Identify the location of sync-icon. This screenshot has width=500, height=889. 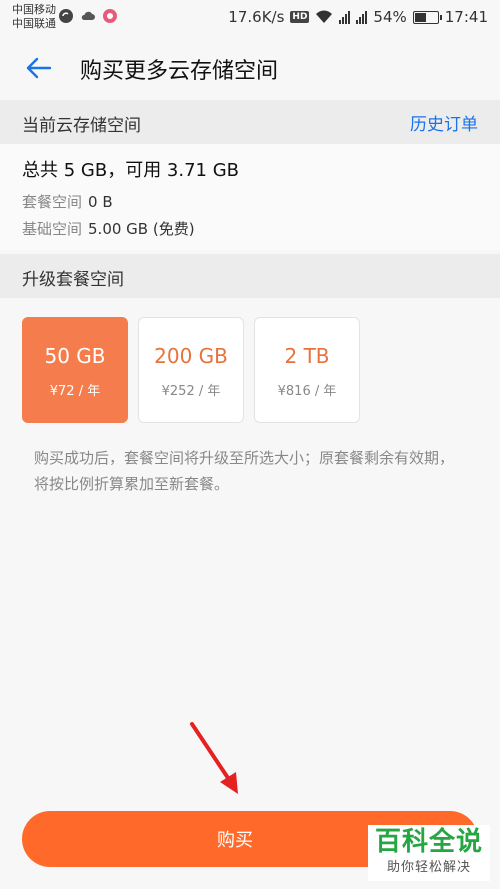
(66, 16).